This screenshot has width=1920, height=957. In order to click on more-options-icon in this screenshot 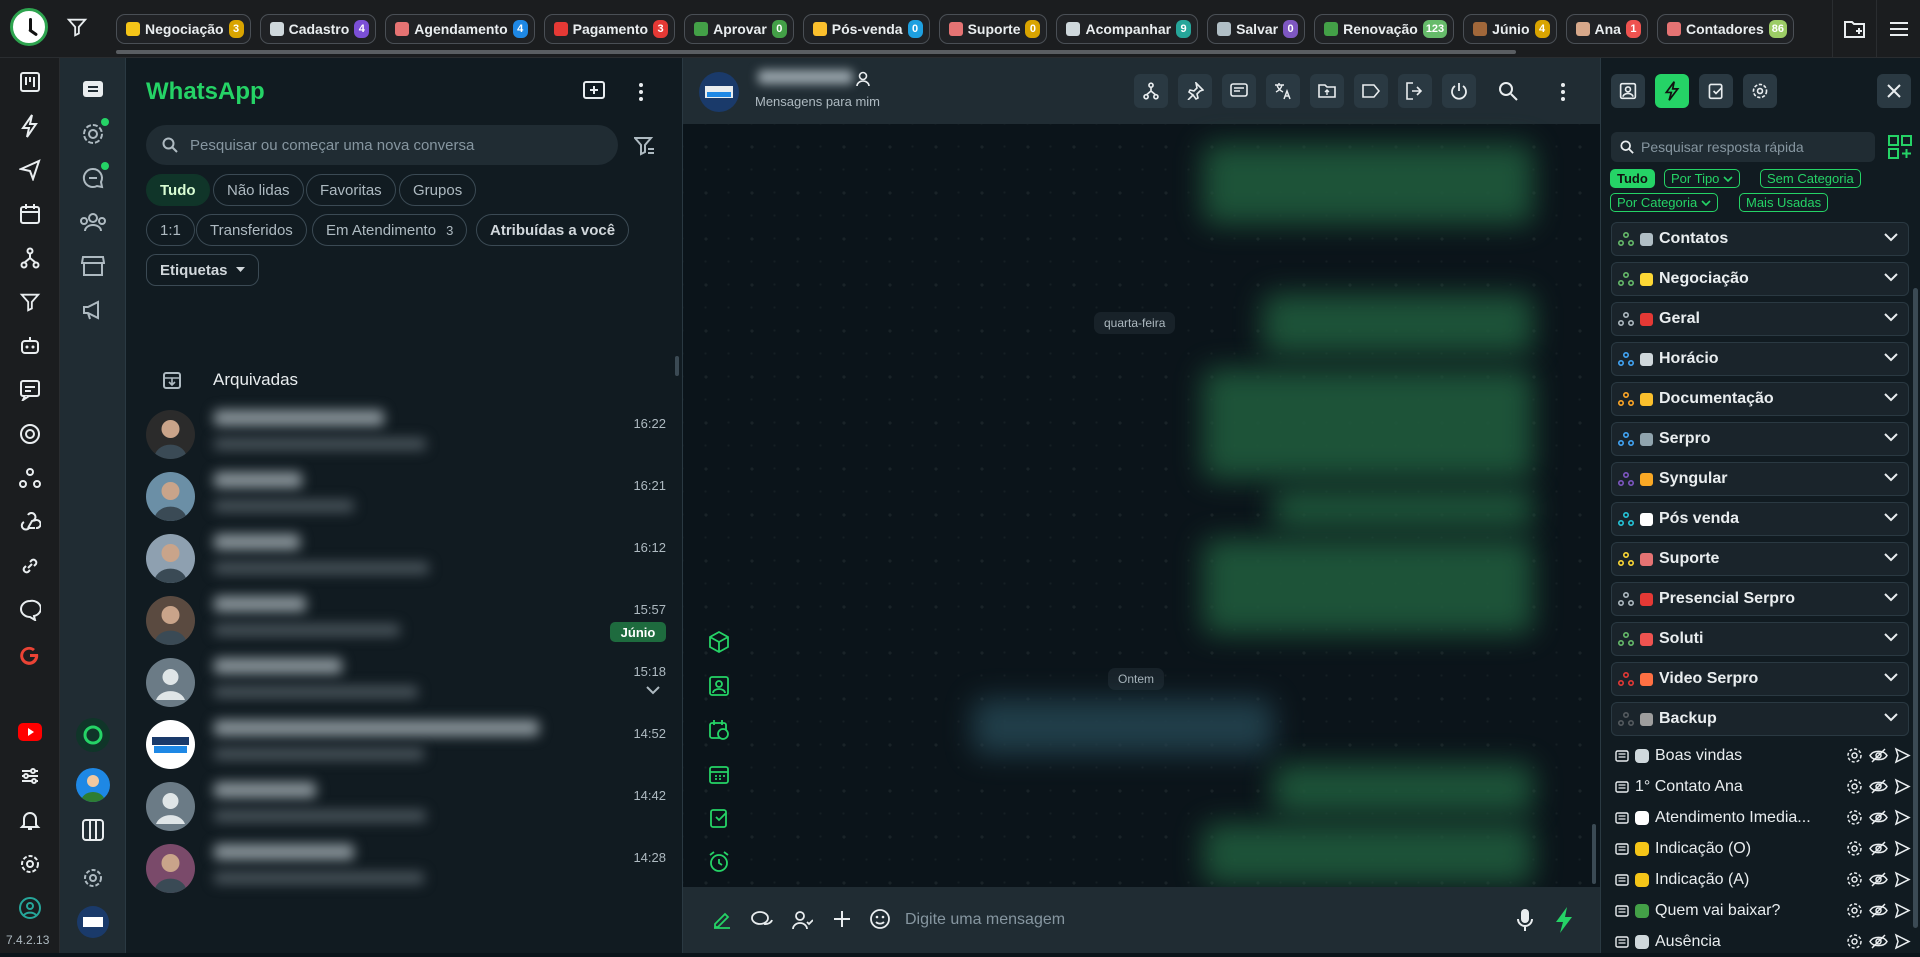, I will do `click(641, 92)`.